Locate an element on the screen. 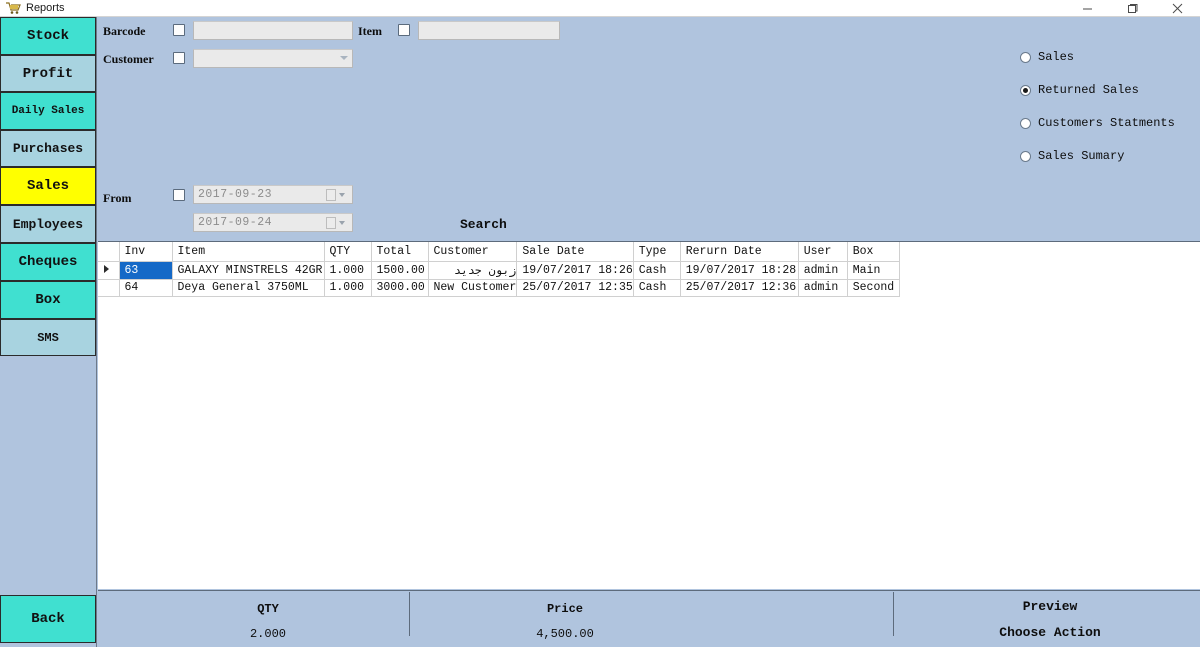 The width and height of the screenshot is (1200, 647). sidebar-item-purchases: Purchases is located at coordinates (48, 148).